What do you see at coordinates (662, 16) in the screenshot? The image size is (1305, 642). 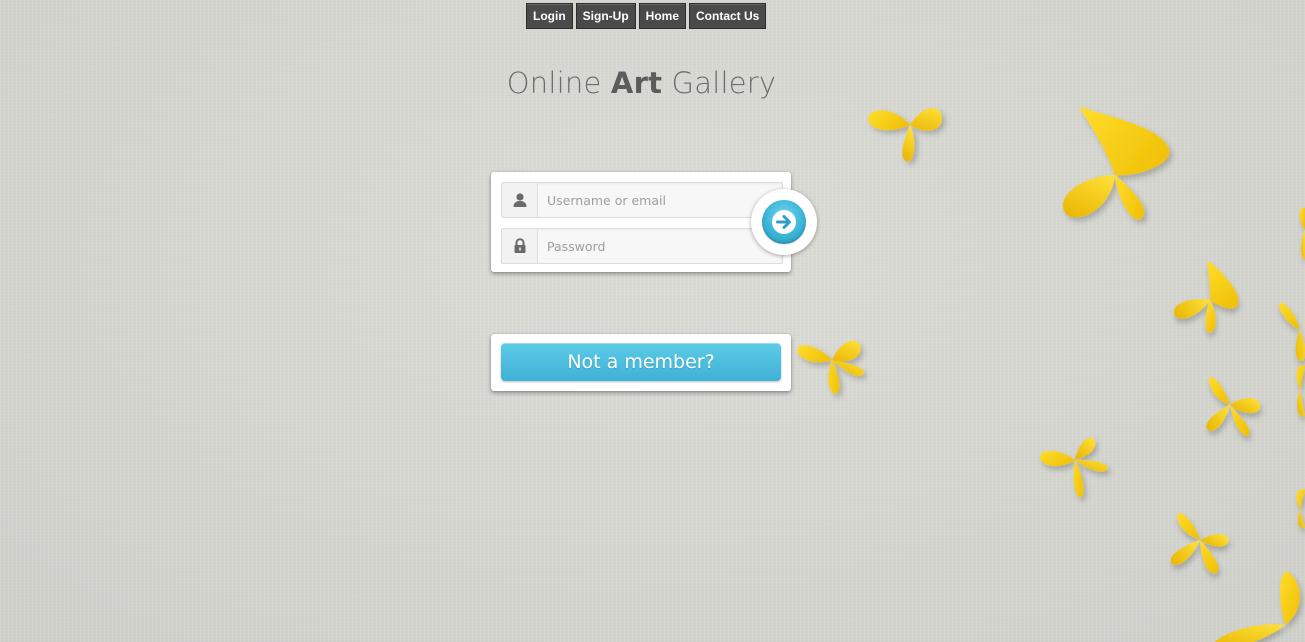 I see `nav-home-button: Home` at bounding box center [662, 16].